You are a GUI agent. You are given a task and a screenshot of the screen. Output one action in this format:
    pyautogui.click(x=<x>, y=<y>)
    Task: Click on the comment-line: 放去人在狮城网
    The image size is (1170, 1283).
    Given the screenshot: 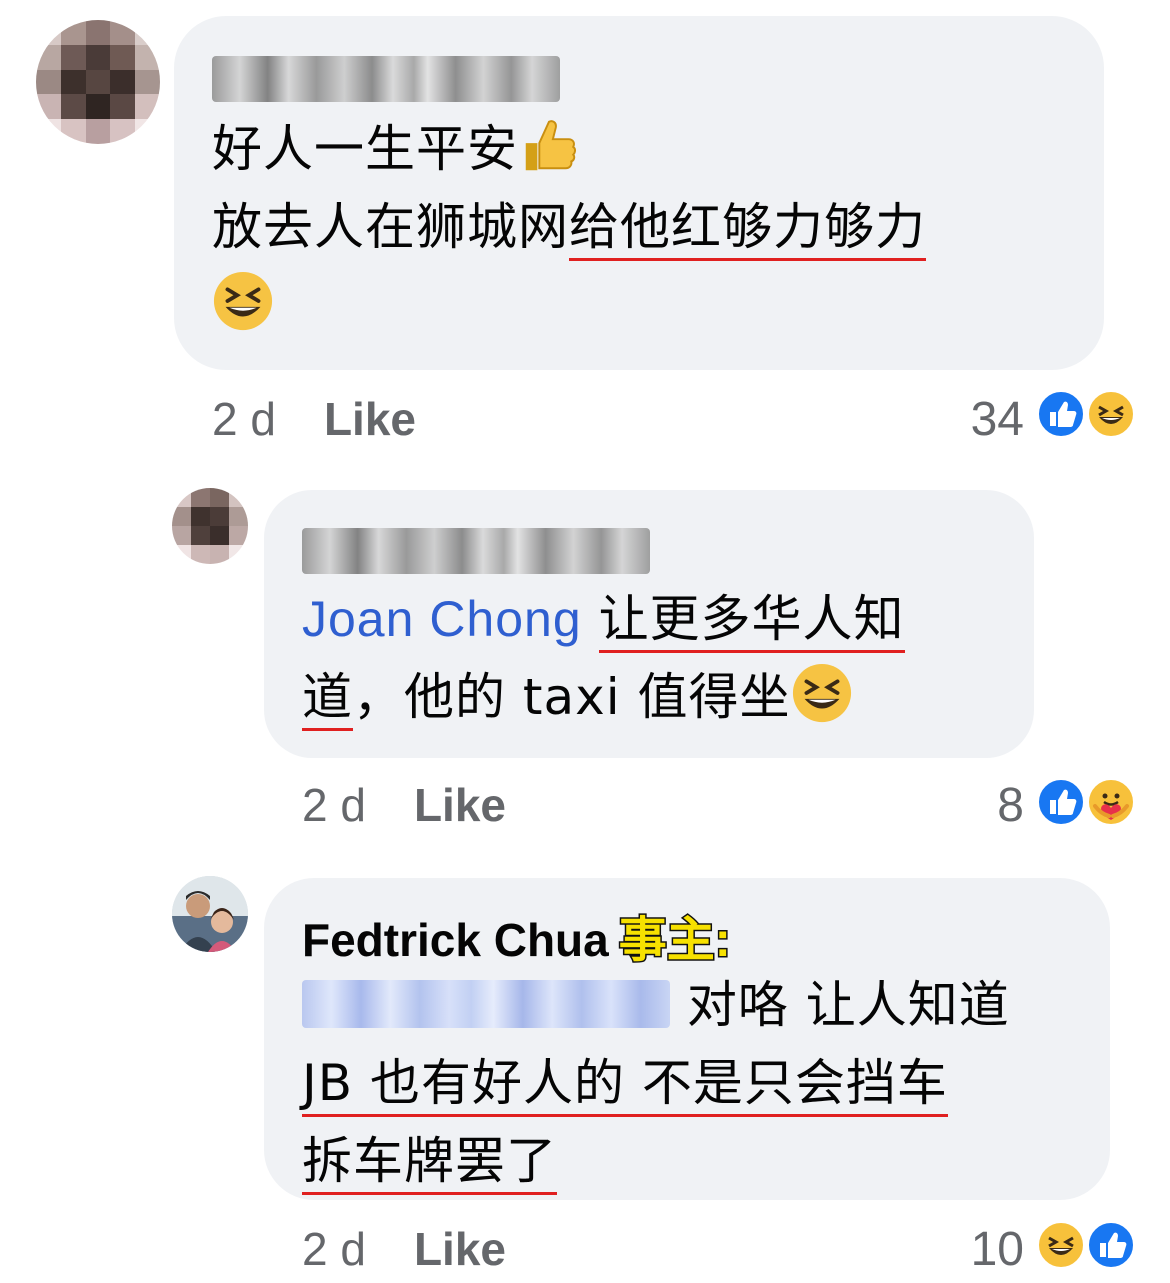 What is the action you would take?
    pyautogui.click(x=390, y=227)
    